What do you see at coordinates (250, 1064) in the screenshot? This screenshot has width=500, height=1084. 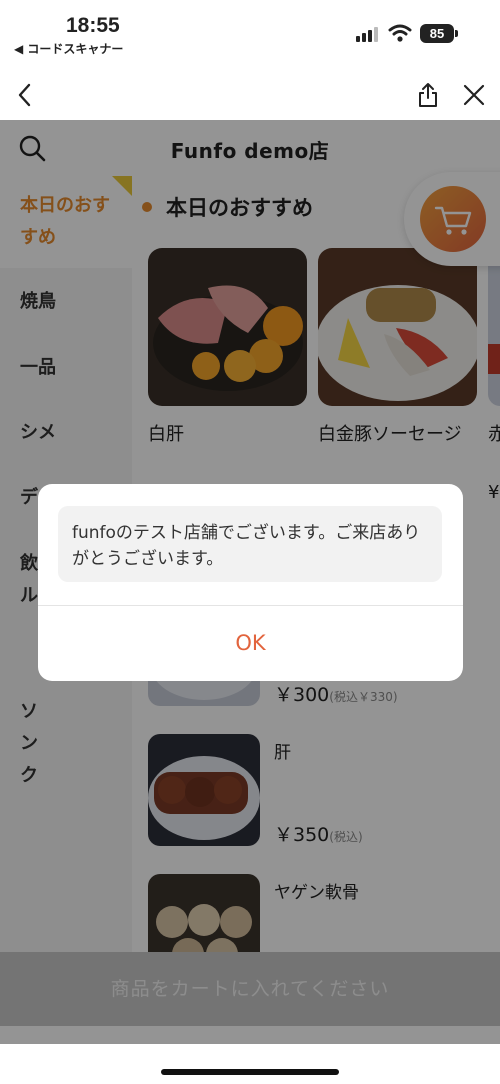 I see `home-area` at bounding box center [250, 1064].